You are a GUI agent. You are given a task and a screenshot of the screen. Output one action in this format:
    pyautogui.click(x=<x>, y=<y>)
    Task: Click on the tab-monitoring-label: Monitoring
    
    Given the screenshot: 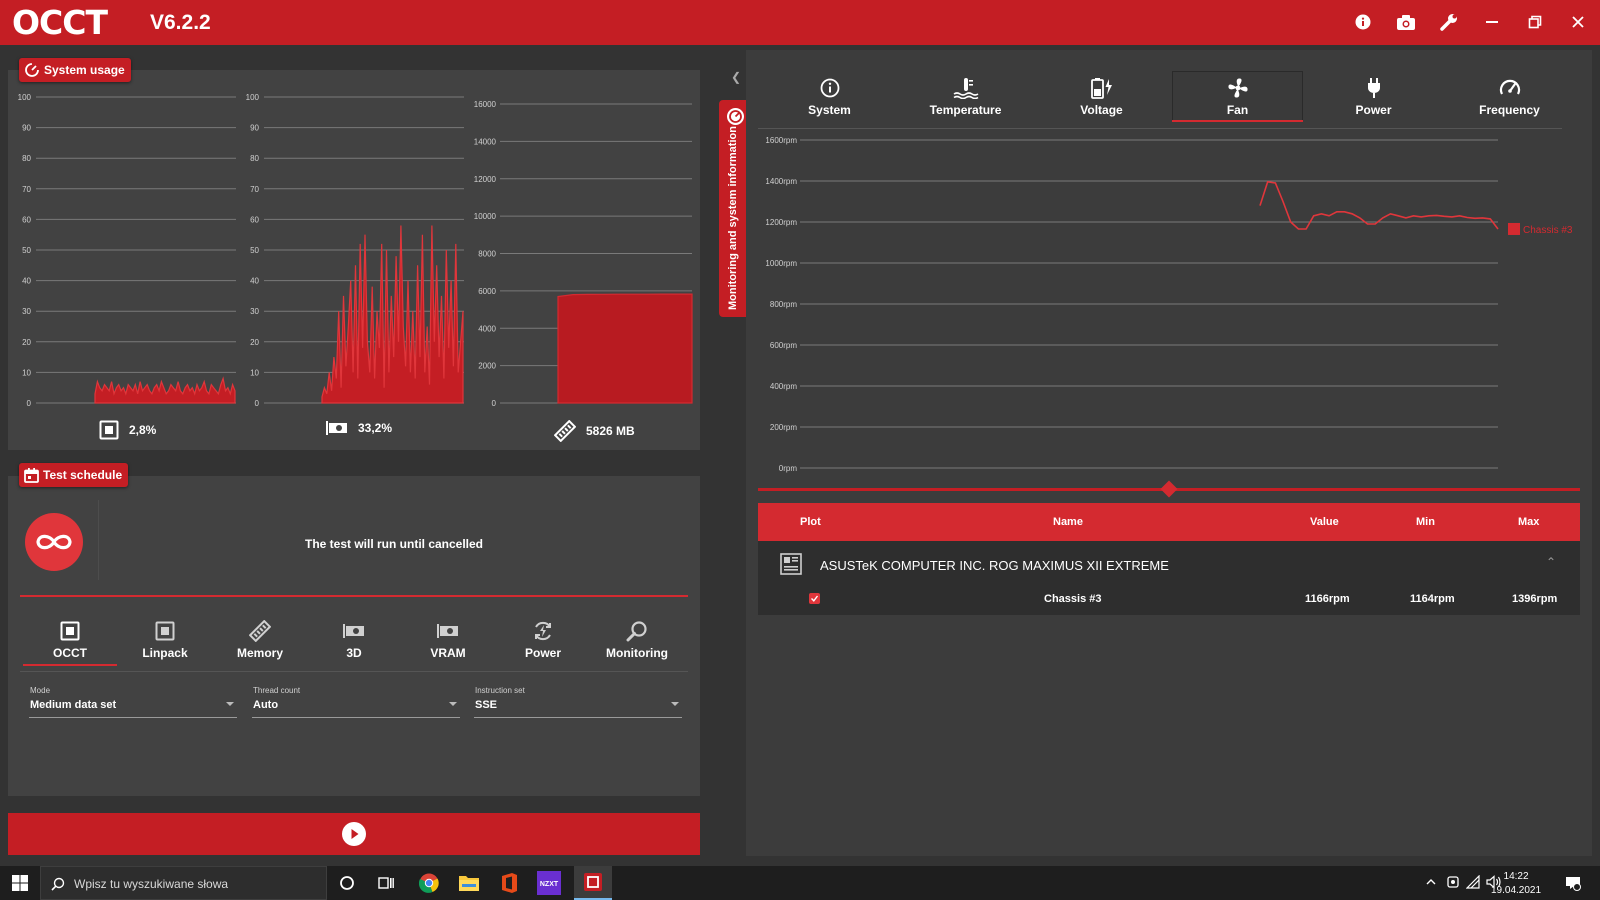 What is the action you would take?
    pyautogui.click(x=637, y=653)
    